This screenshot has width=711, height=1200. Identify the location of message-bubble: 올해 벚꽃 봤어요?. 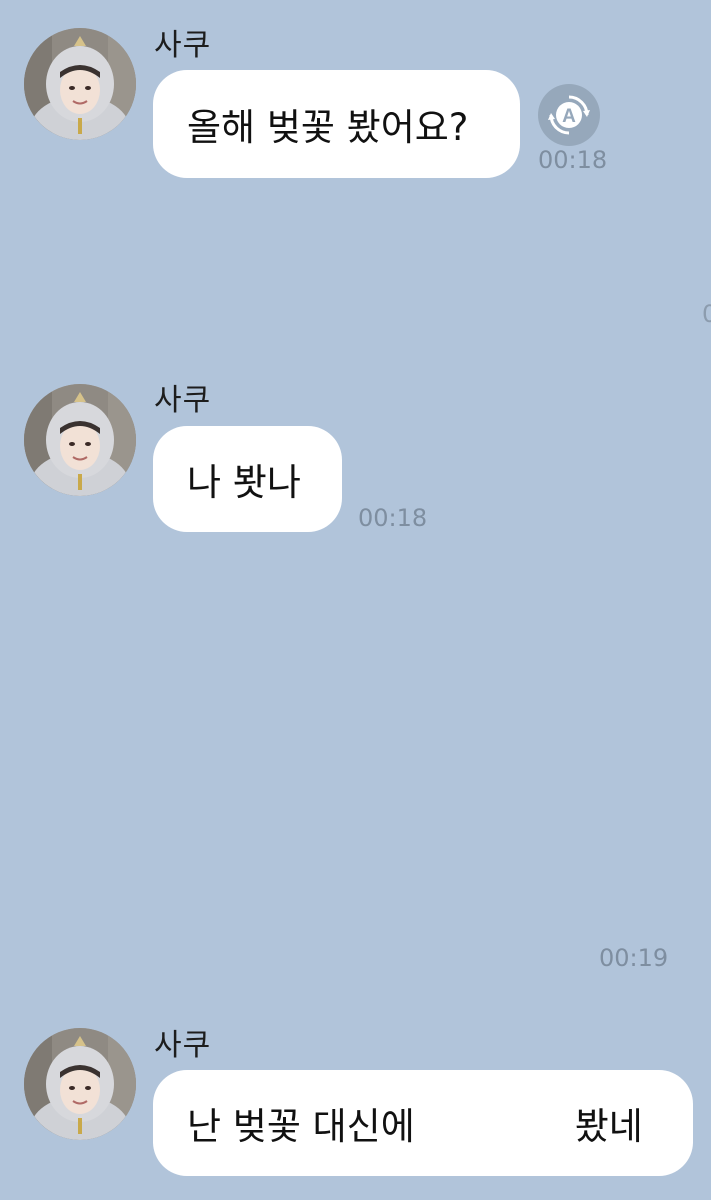
(336, 124).